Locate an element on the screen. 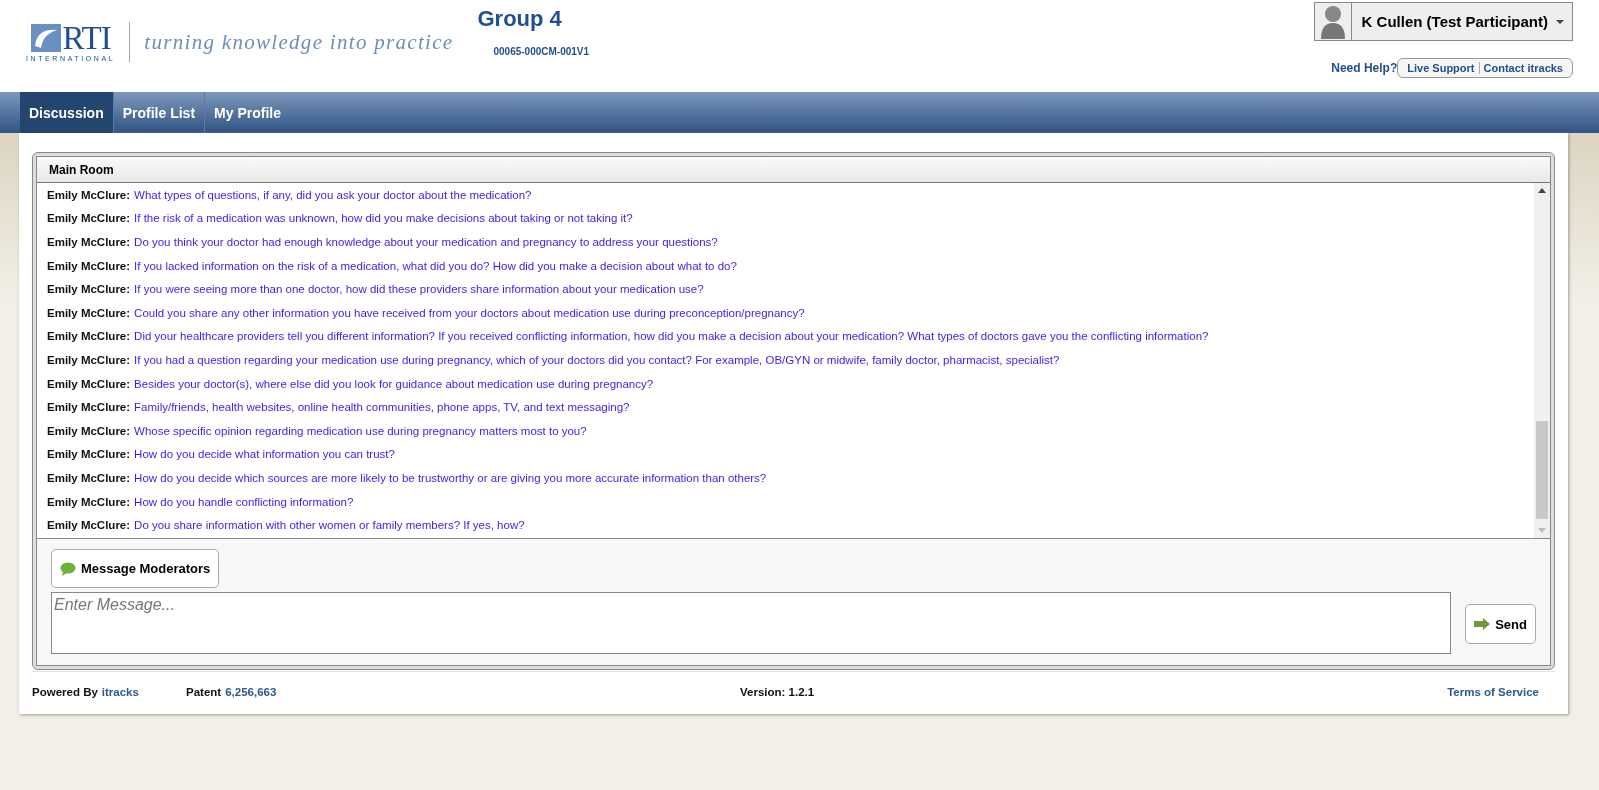 The width and height of the screenshot is (1599, 790). message-text: If you were seeing more than one doctor, how did these providers share information about your medication use? is located at coordinates (419, 289).